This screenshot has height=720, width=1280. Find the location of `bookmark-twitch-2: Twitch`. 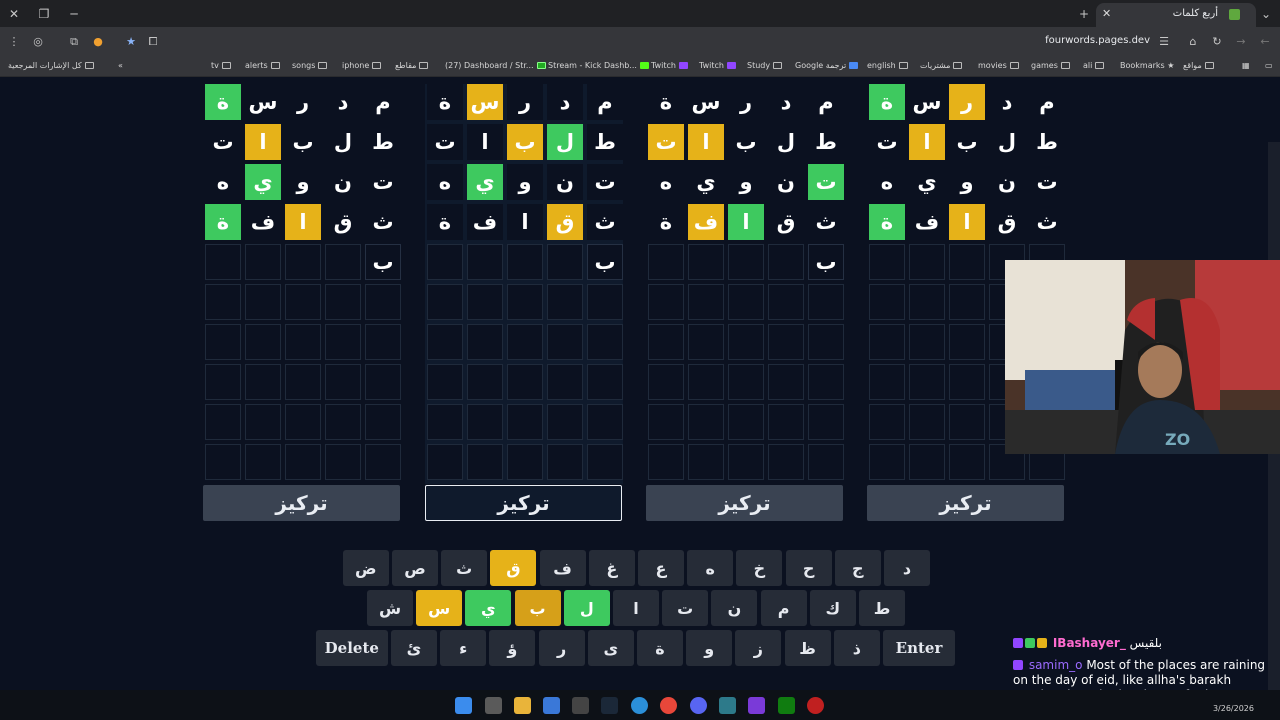

bookmark-twitch-2: Twitch is located at coordinates (717, 65).